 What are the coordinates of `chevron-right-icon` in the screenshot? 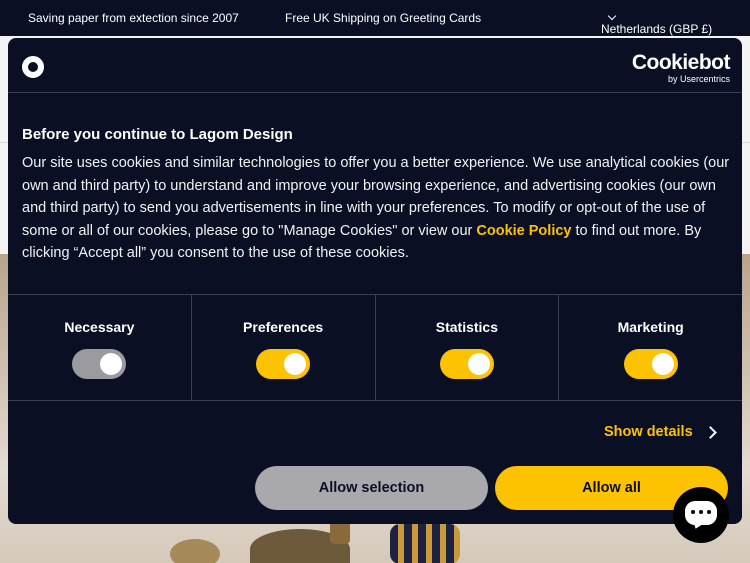 It's located at (710, 432).